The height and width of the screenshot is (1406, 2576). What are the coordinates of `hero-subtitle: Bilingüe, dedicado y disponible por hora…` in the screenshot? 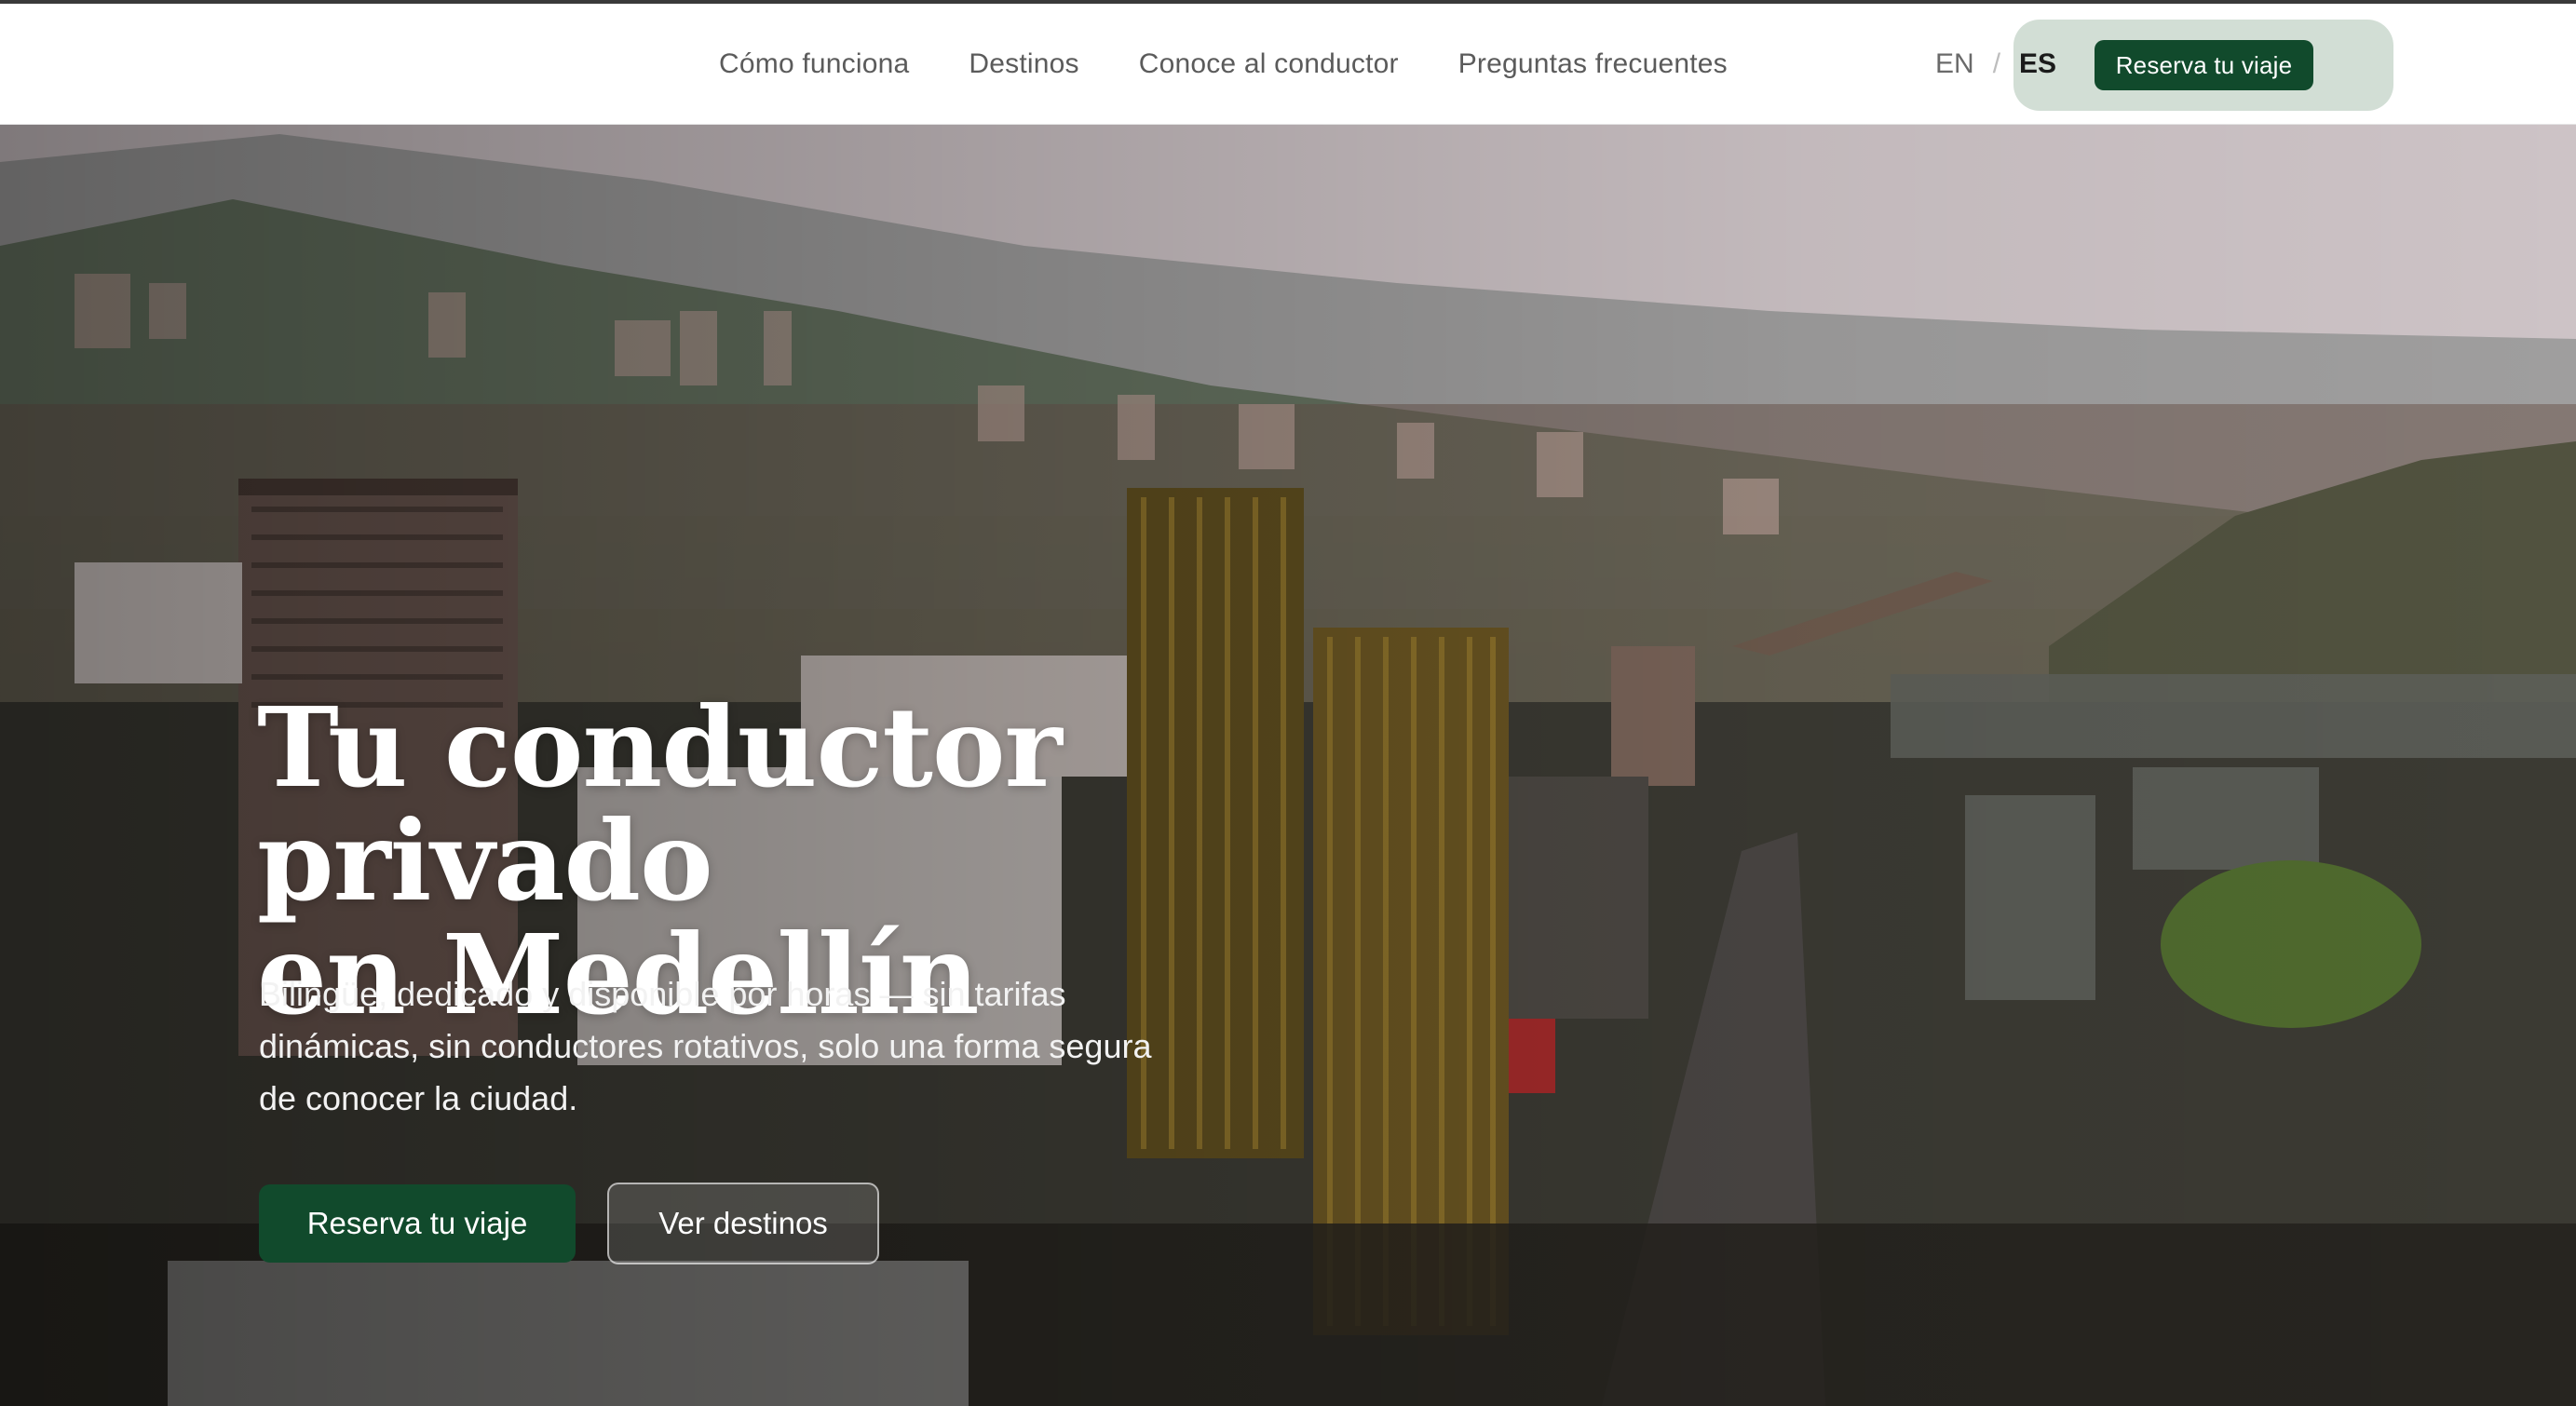 It's located at (705, 1046).